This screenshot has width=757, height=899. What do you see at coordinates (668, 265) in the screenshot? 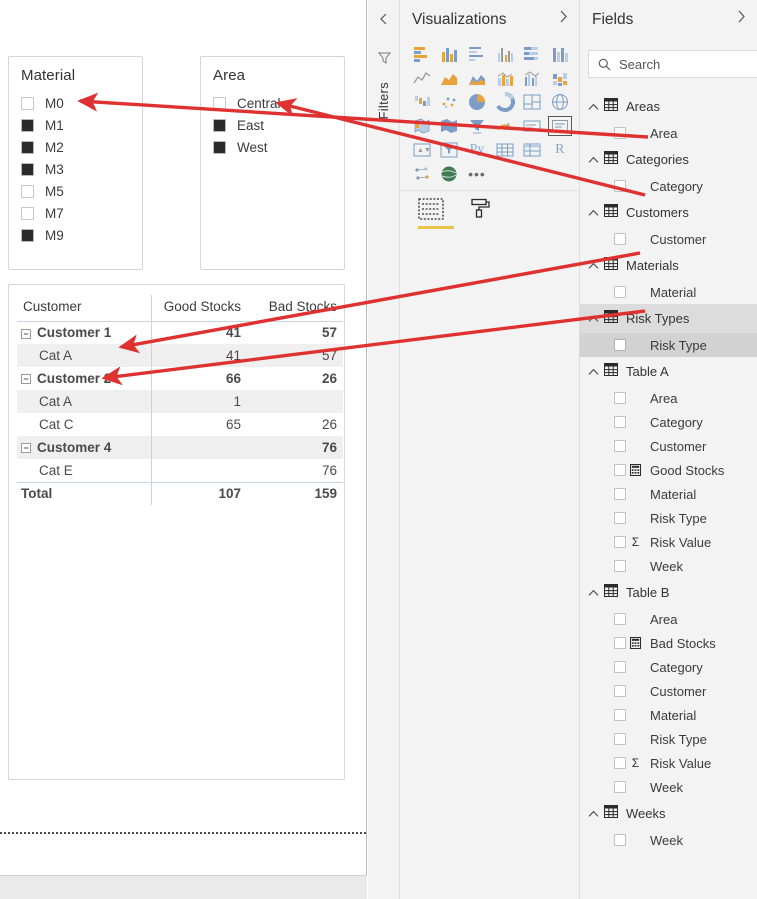
I see `fields-group-materials: Materials` at bounding box center [668, 265].